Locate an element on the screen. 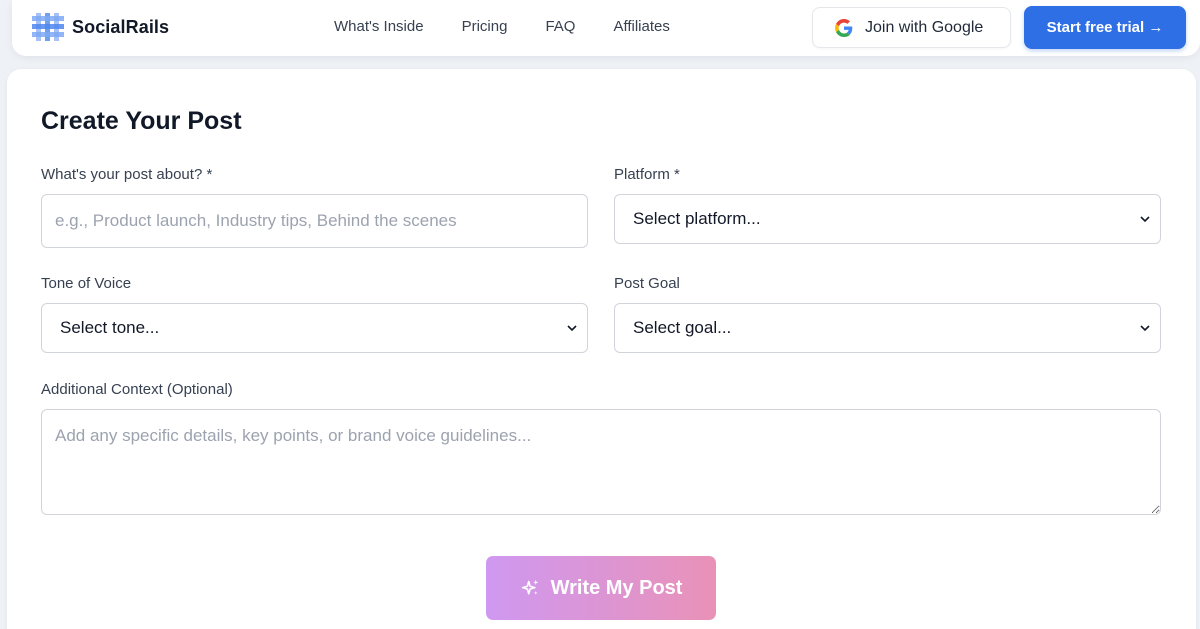  join-with-google-button: Join with Google is located at coordinates (911, 27).